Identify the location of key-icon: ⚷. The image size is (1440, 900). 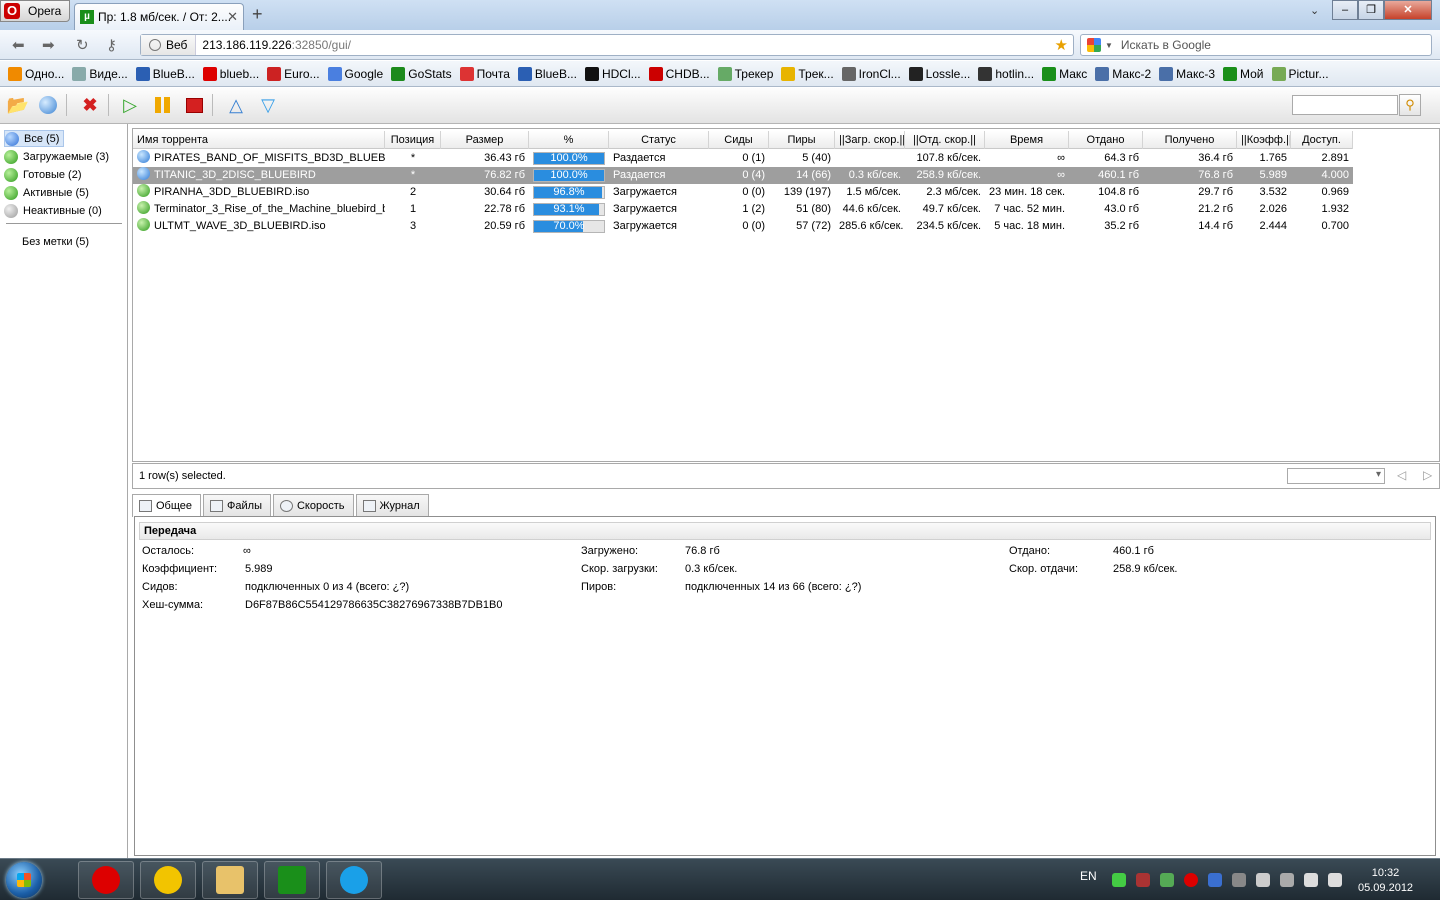
(111, 45).